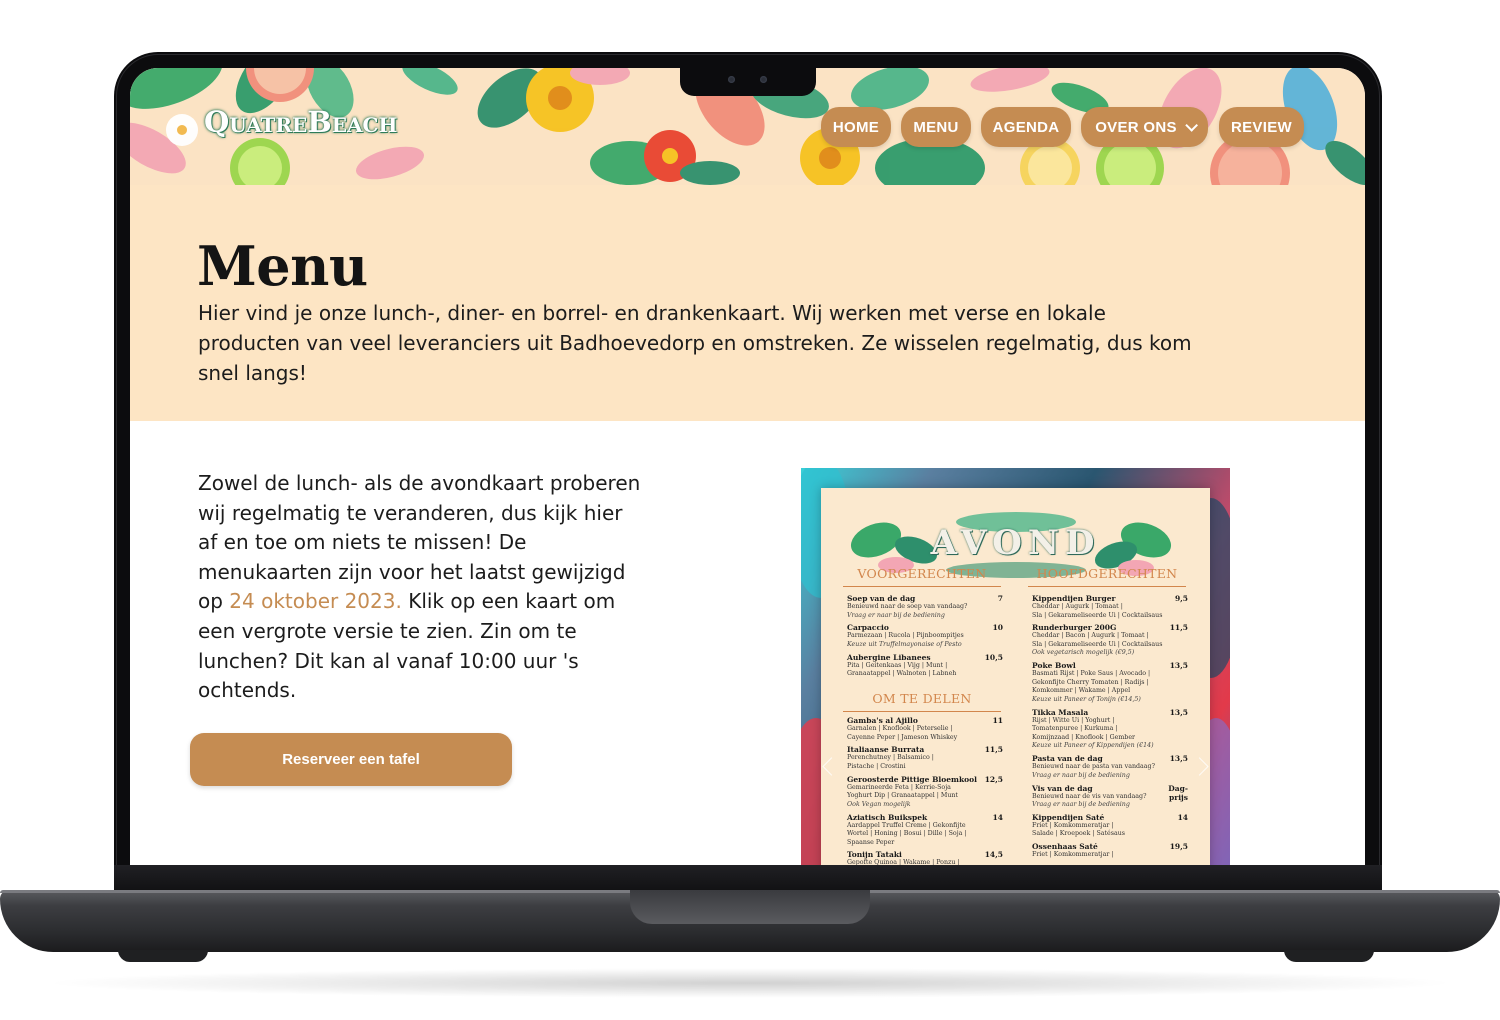 The height and width of the screenshot is (1020, 1500). Describe the element at coordinates (1077, 606) in the screenshot. I see `menu-dish-description: Cheddar | Augurk | Tomaat |` at that location.